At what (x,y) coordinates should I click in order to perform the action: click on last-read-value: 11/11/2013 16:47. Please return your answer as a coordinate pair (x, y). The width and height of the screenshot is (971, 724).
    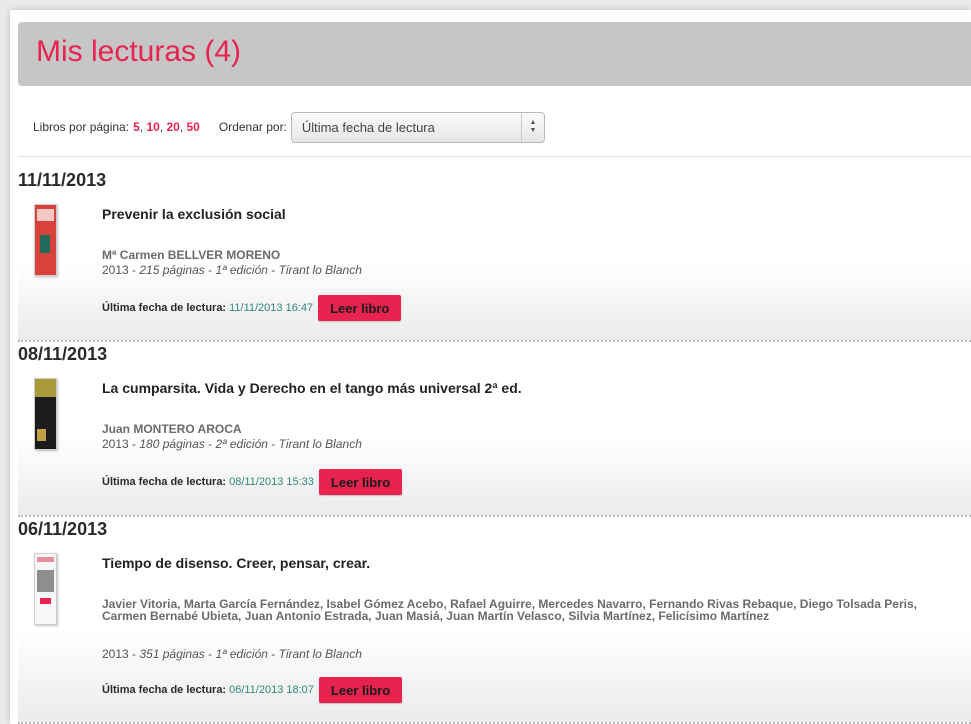
    Looking at the image, I should click on (271, 308).